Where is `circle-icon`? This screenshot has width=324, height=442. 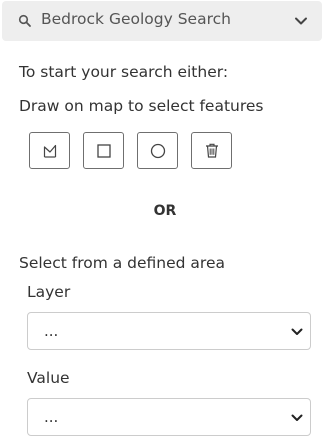 circle-icon is located at coordinates (157, 150).